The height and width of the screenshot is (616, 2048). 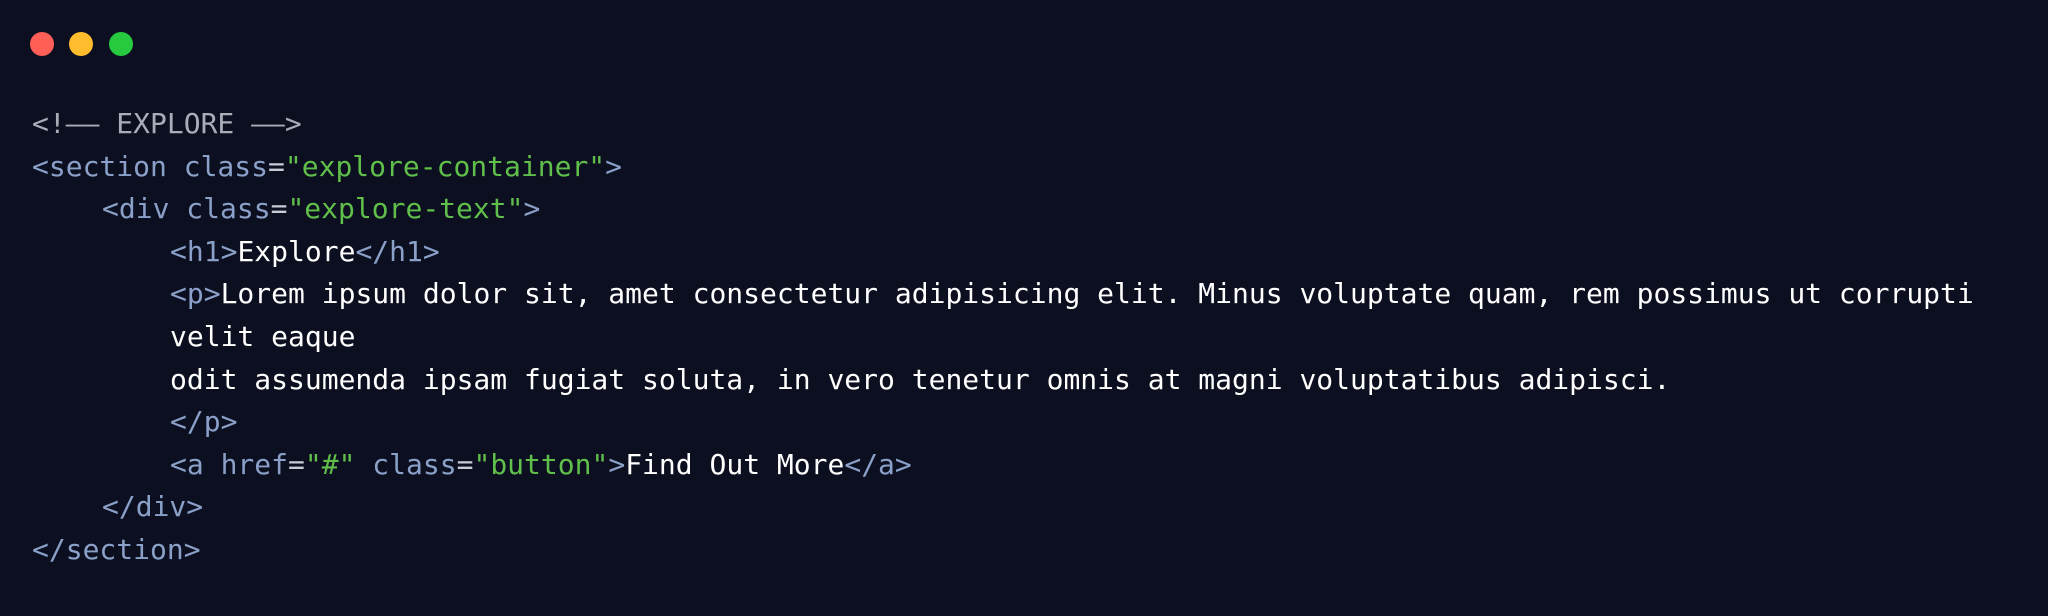 What do you see at coordinates (195, 294) in the screenshot?
I see `p-open-tag: <p>` at bounding box center [195, 294].